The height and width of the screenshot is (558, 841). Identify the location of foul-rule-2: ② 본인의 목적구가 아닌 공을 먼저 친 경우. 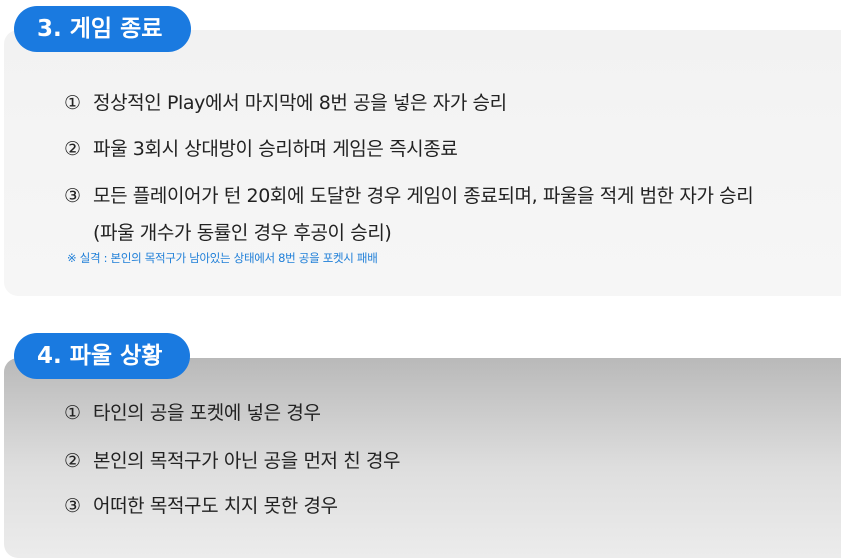
(232, 461).